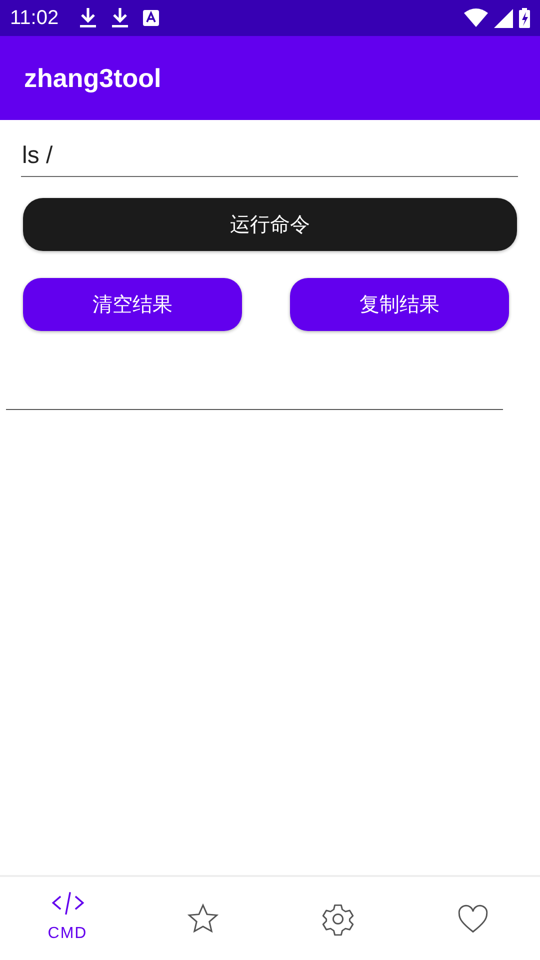 This screenshot has height=960, width=540. I want to click on nav-label: CMD, so click(68, 933).